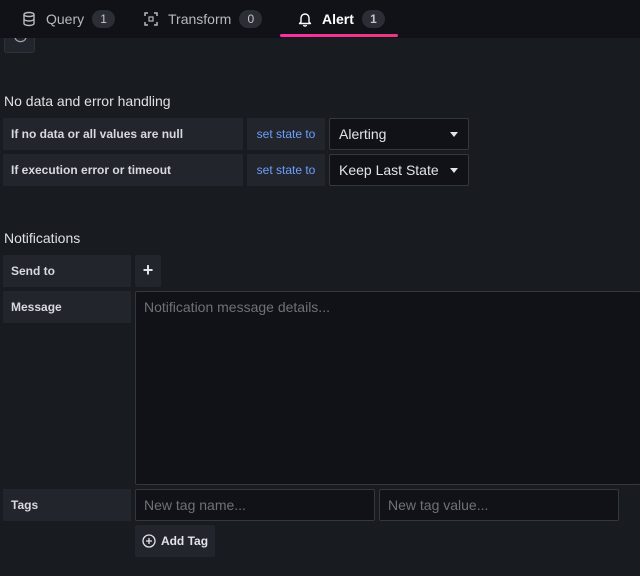 The image size is (640, 576). Describe the element at coordinates (87, 101) in the screenshot. I see `no-data-section-title: No data and error handling` at that location.